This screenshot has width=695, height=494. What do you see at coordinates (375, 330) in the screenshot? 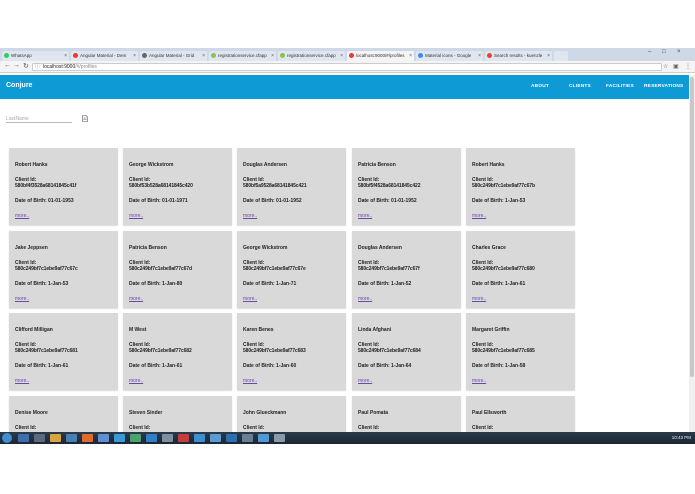
I see `client-name: Linda Afghani` at bounding box center [375, 330].